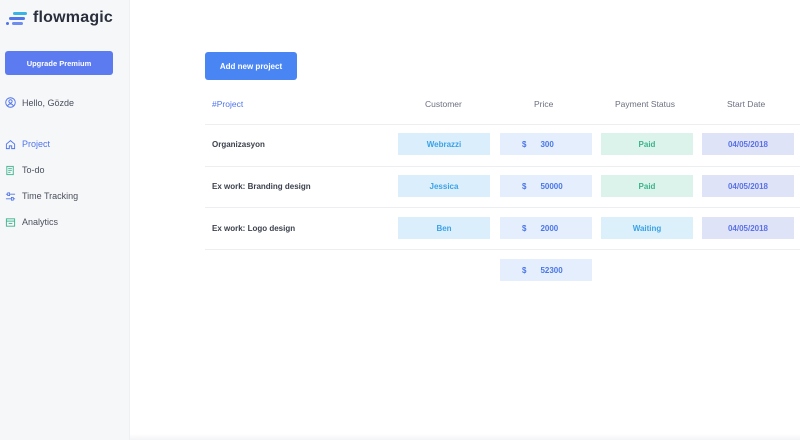  I want to click on column-header-price: Price, so click(543, 104).